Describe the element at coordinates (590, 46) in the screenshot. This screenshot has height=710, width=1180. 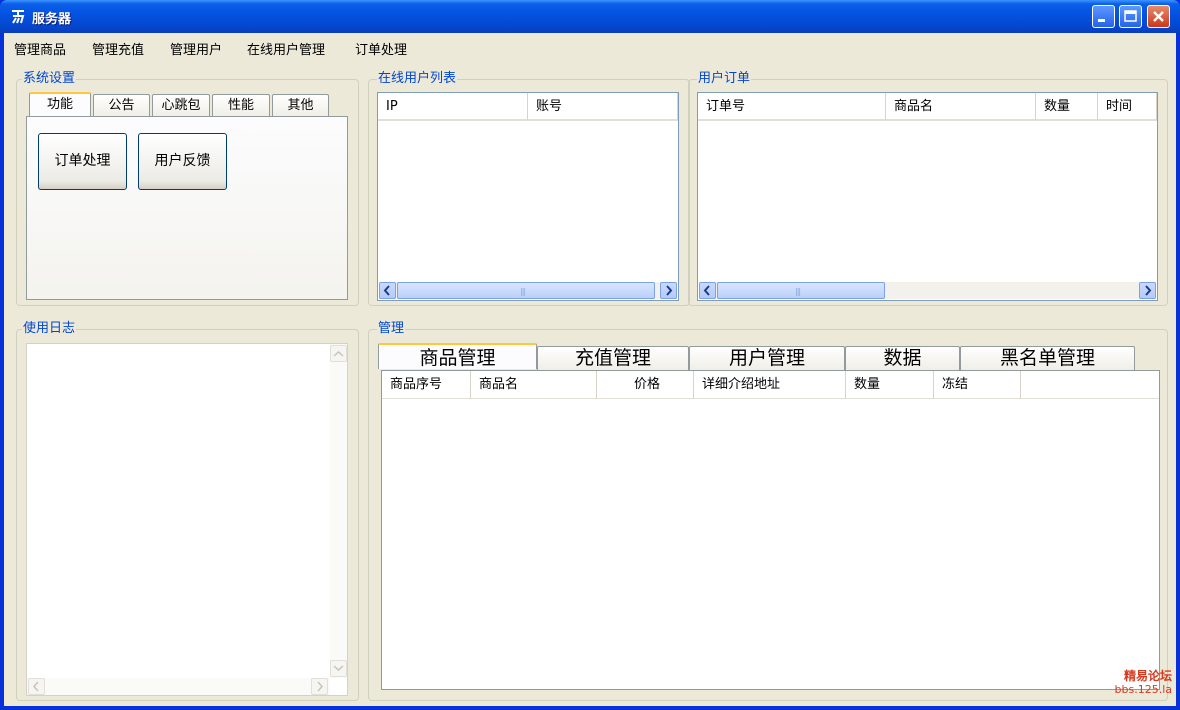
I see `menu-bar: 管理商品 管理充值 管理用户 在线用户管理 订单处理` at that location.